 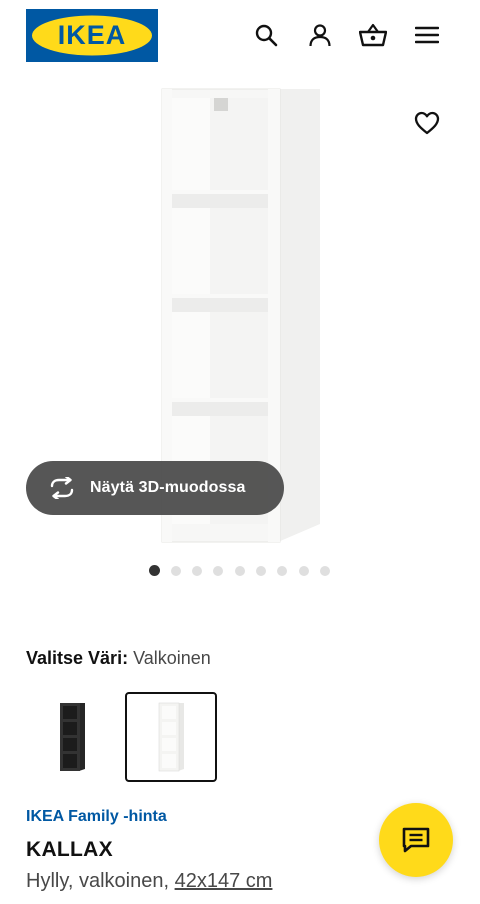 I want to click on search-icon, so click(x=266, y=35).